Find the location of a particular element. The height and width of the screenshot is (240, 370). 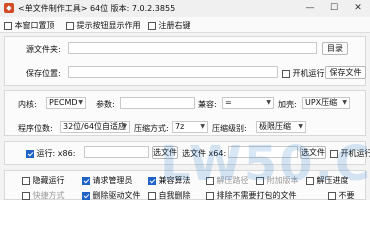

tips-label: 提示按钮显示作用 is located at coordinates (108, 25).